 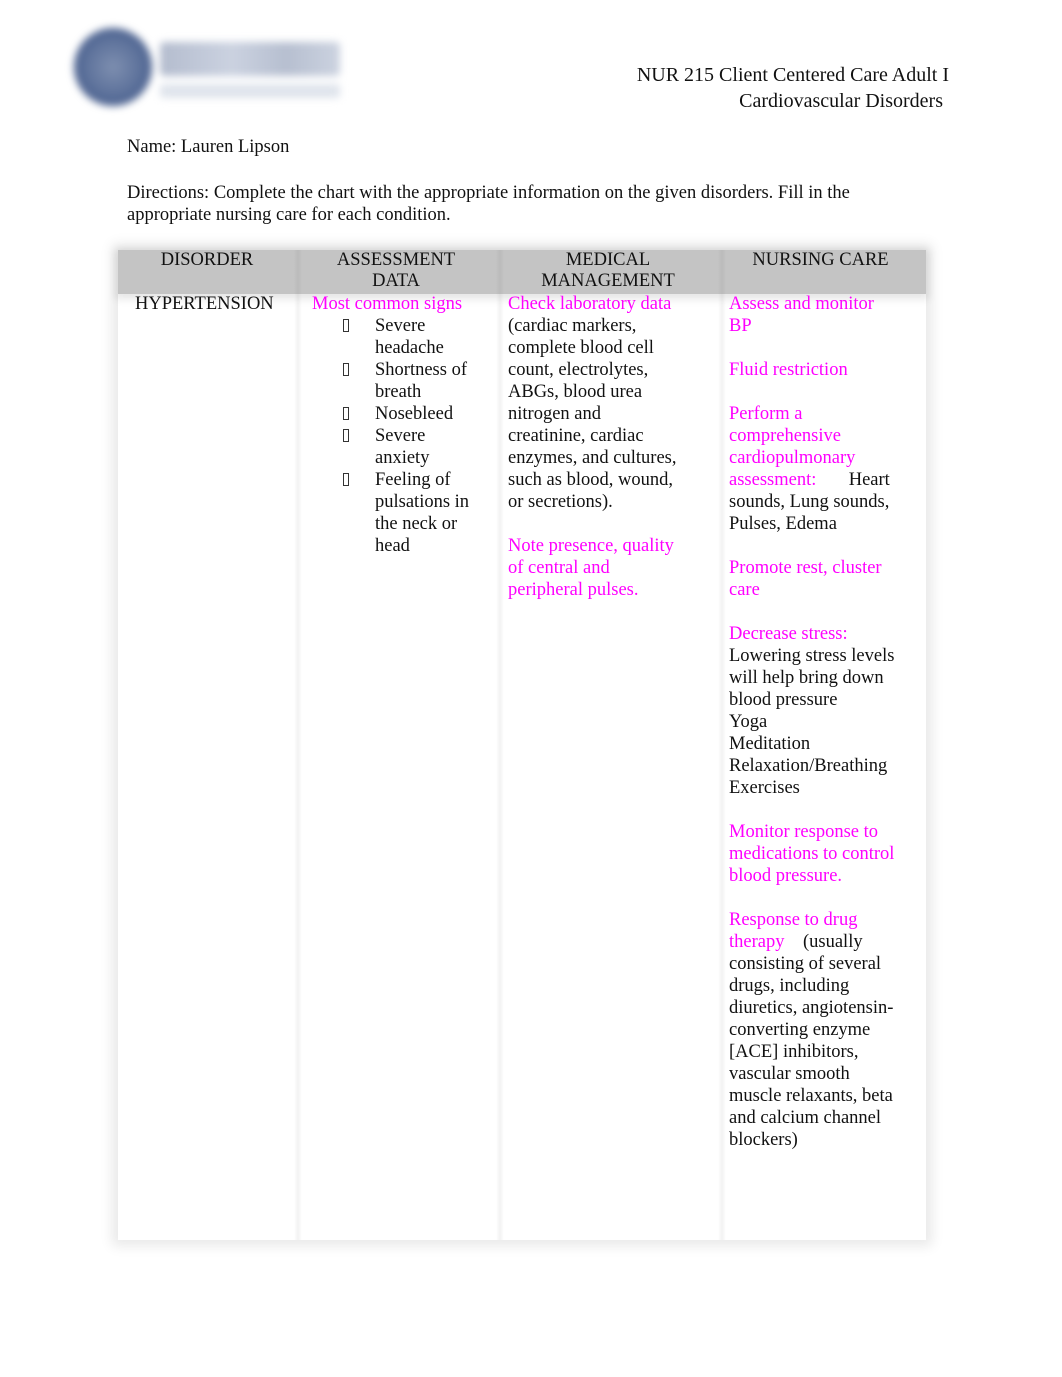 I want to click on column-header-medical: MEDICAL MANAGEMENT, so click(x=608, y=271).